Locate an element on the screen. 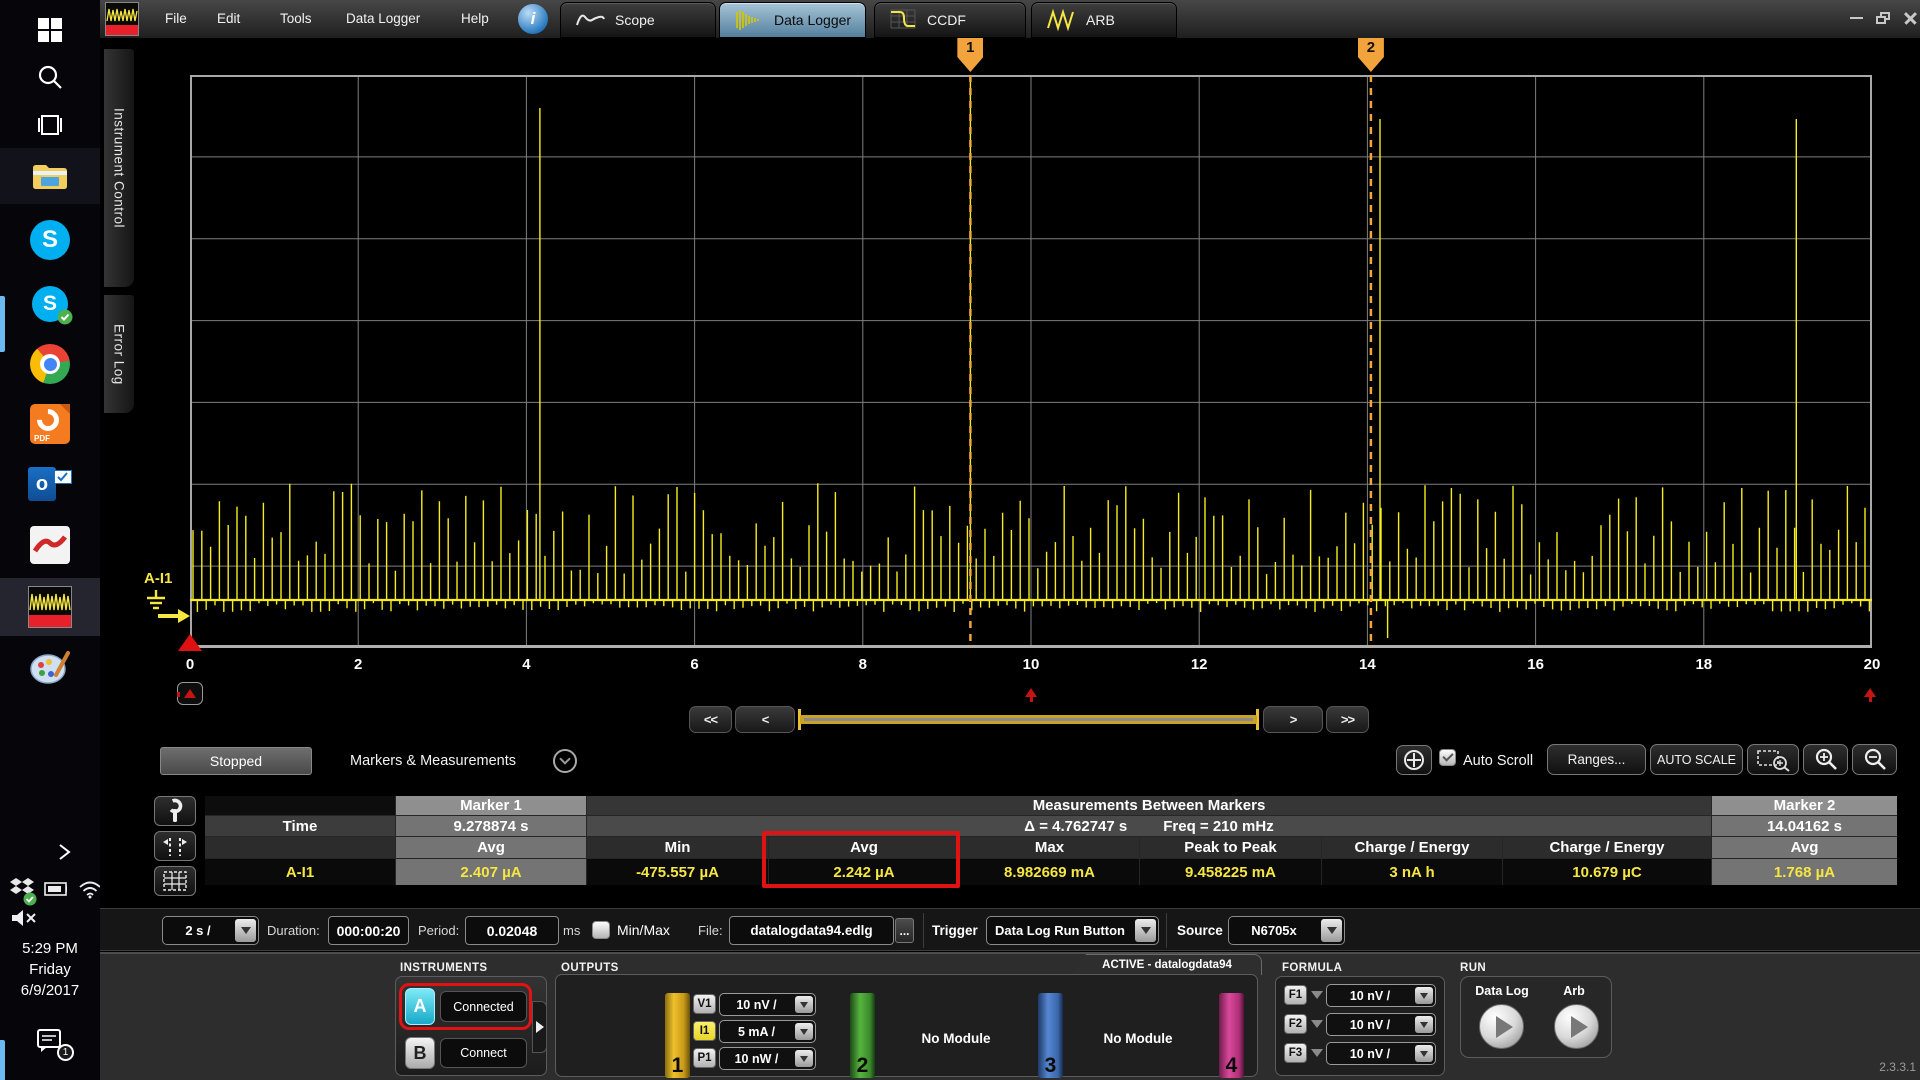 This screenshot has width=1920, height=1080. menu-tools: Tools is located at coordinates (296, 19).